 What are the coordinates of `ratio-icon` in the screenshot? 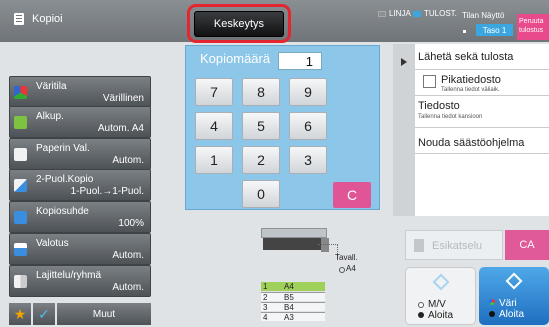 It's located at (20, 217).